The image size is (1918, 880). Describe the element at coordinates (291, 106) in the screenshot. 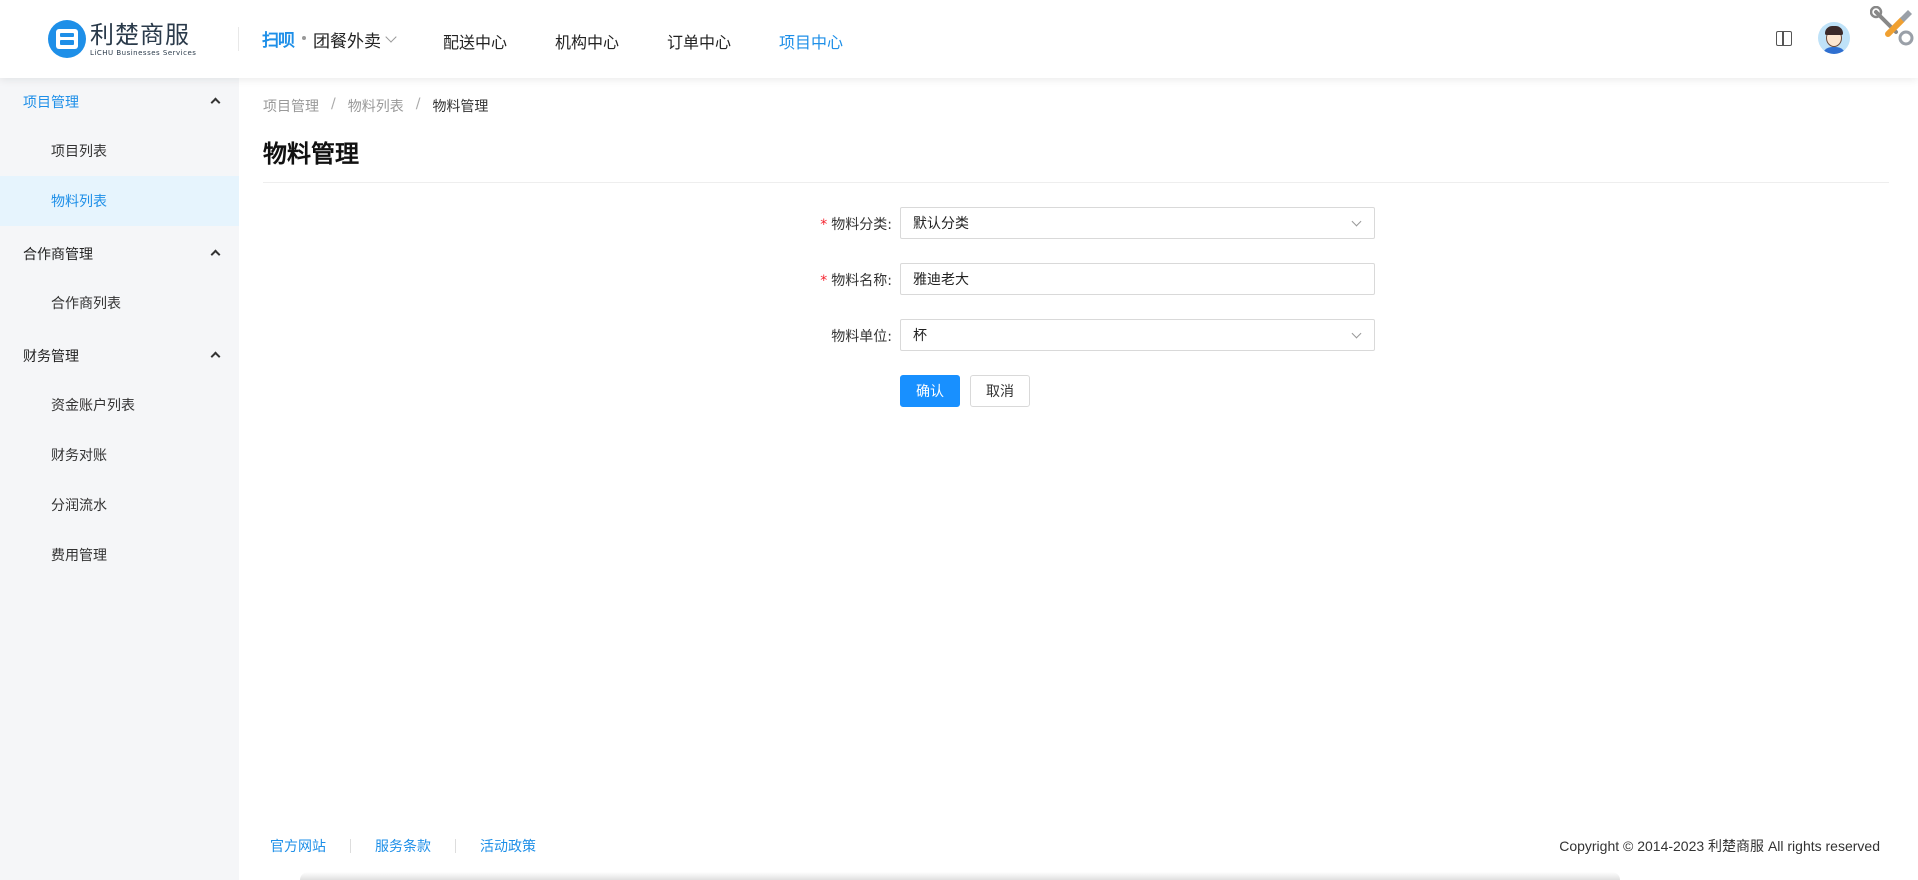

I see `breadcrumb-item: 项目管理` at that location.